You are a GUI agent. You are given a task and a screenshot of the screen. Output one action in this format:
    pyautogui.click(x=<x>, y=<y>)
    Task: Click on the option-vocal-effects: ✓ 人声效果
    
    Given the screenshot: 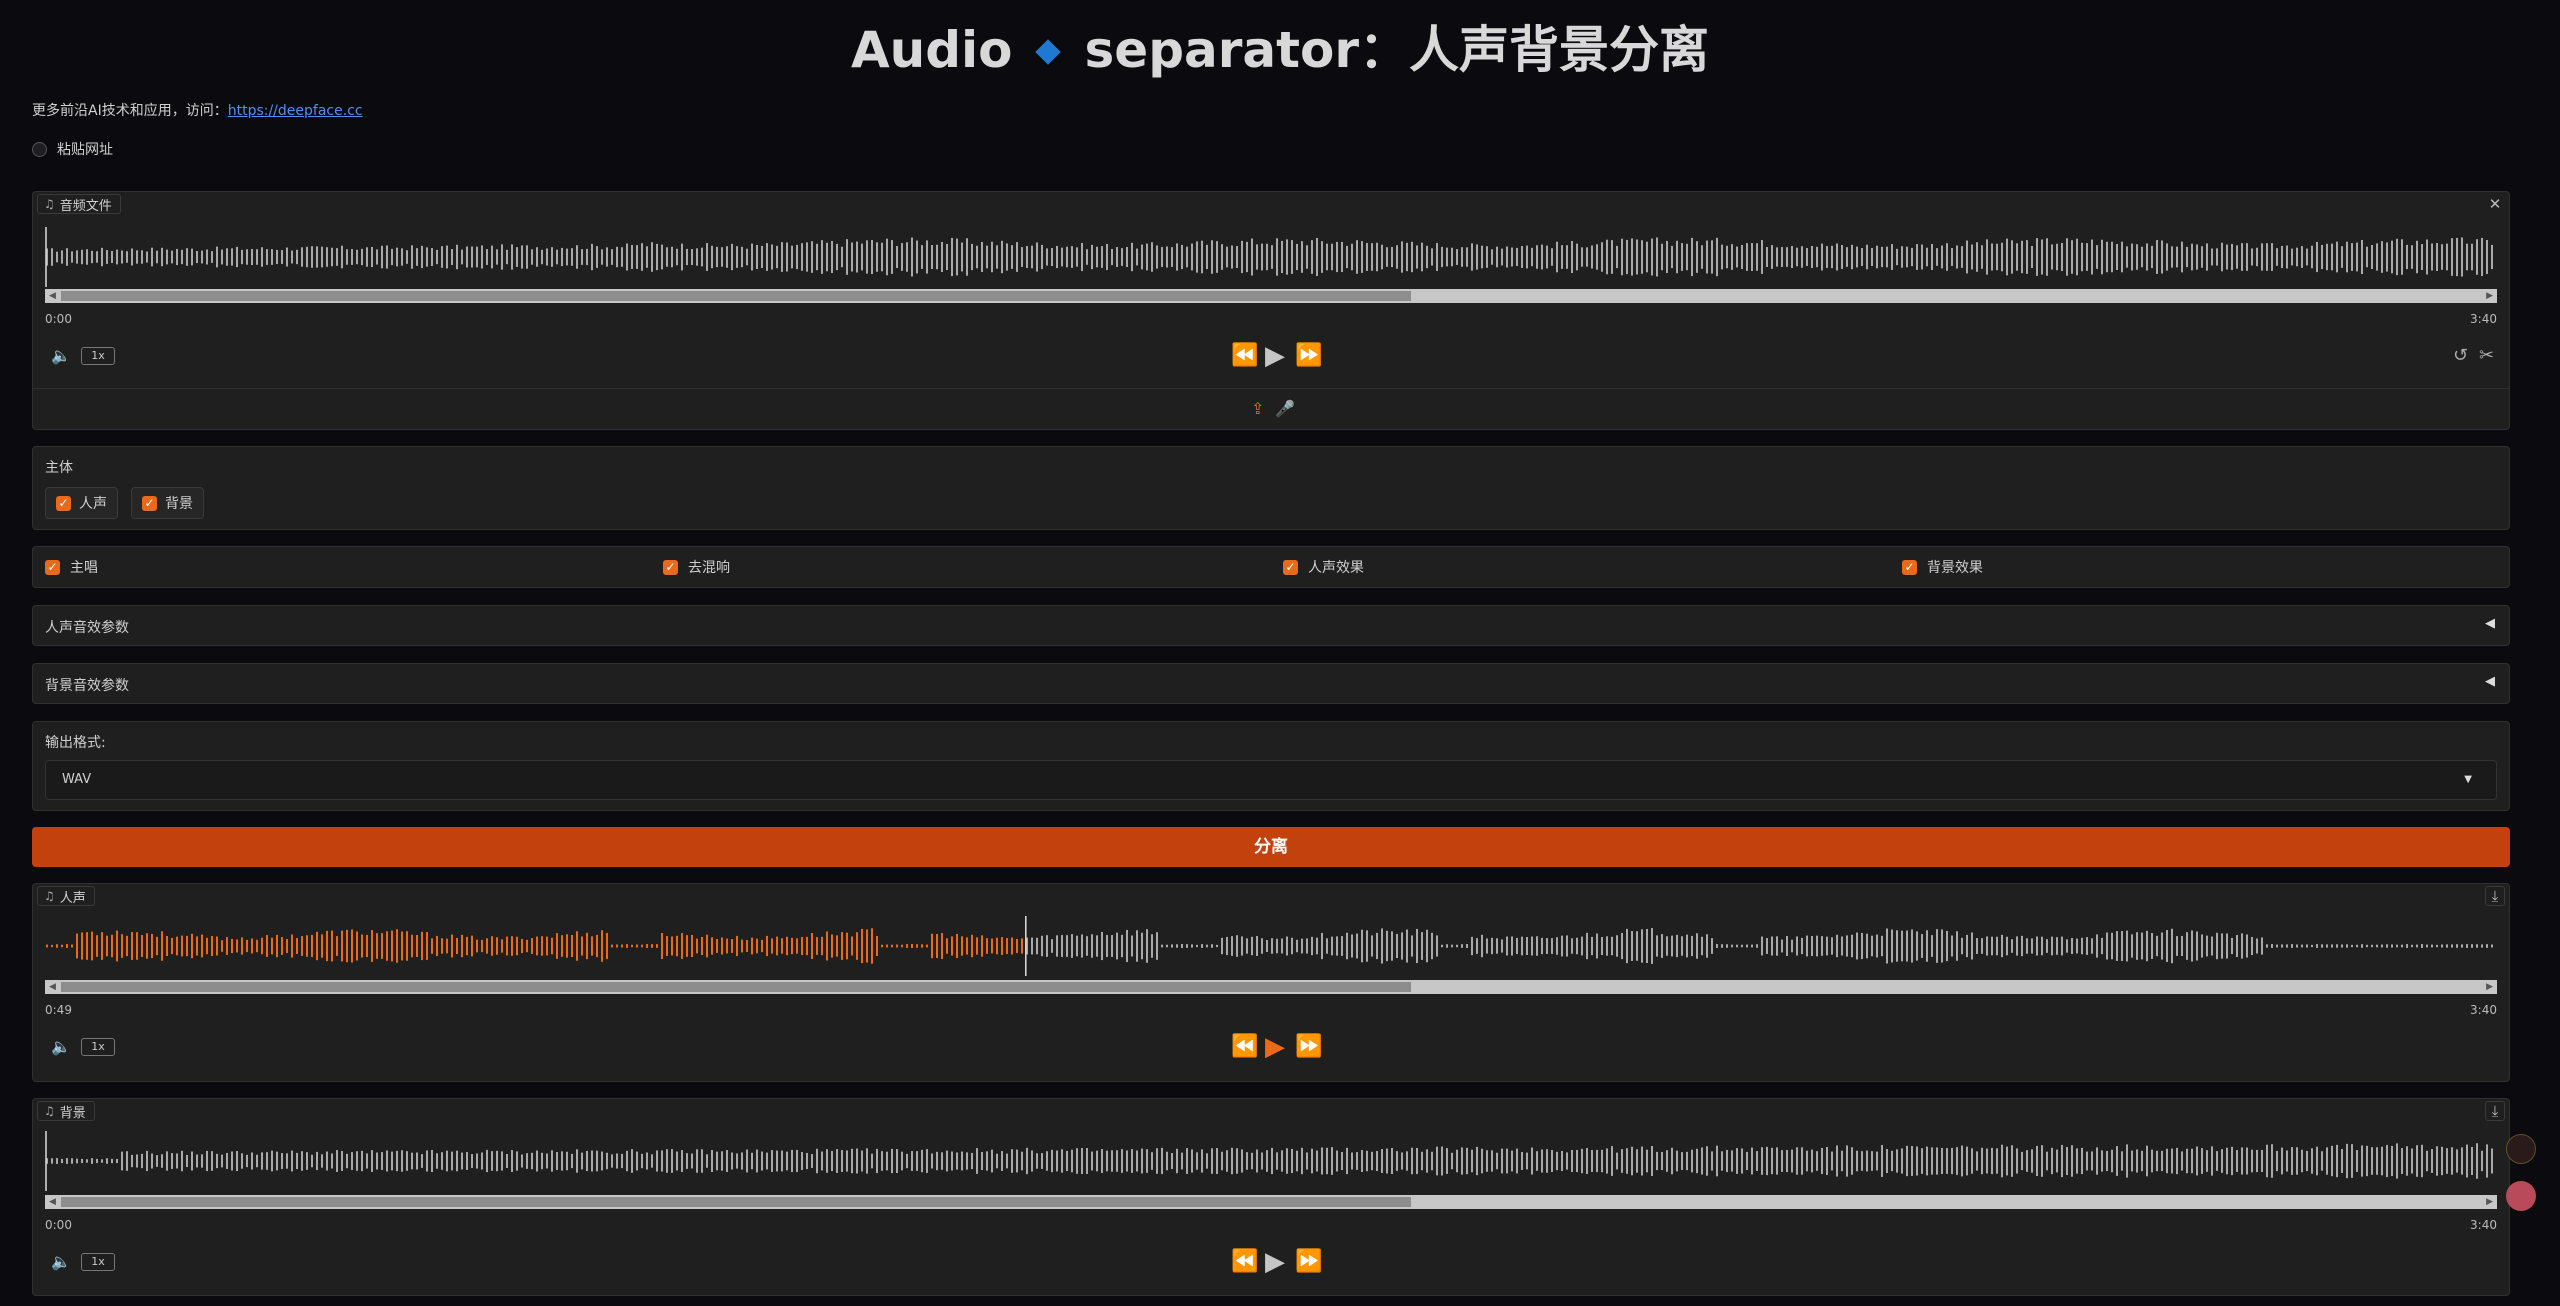 What is the action you would take?
    pyautogui.click(x=1323, y=567)
    